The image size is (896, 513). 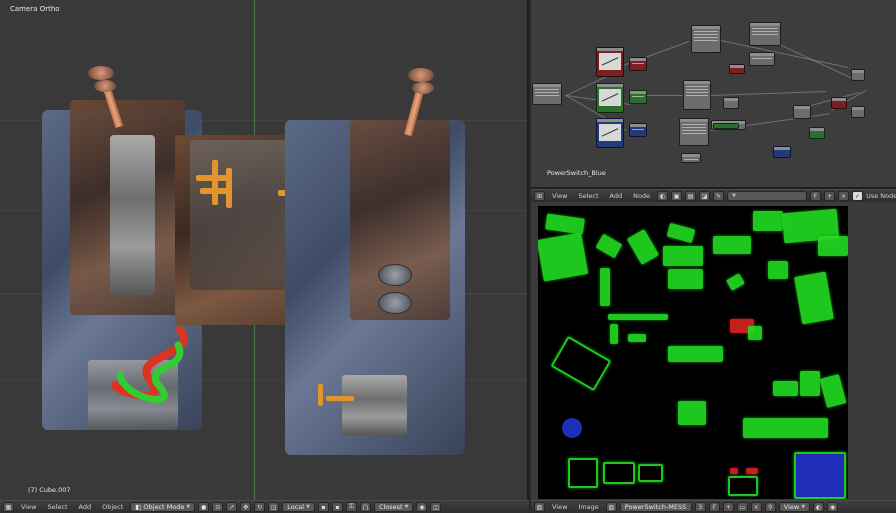 I want to click on uv-island-blue, so click(x=572, y=428).